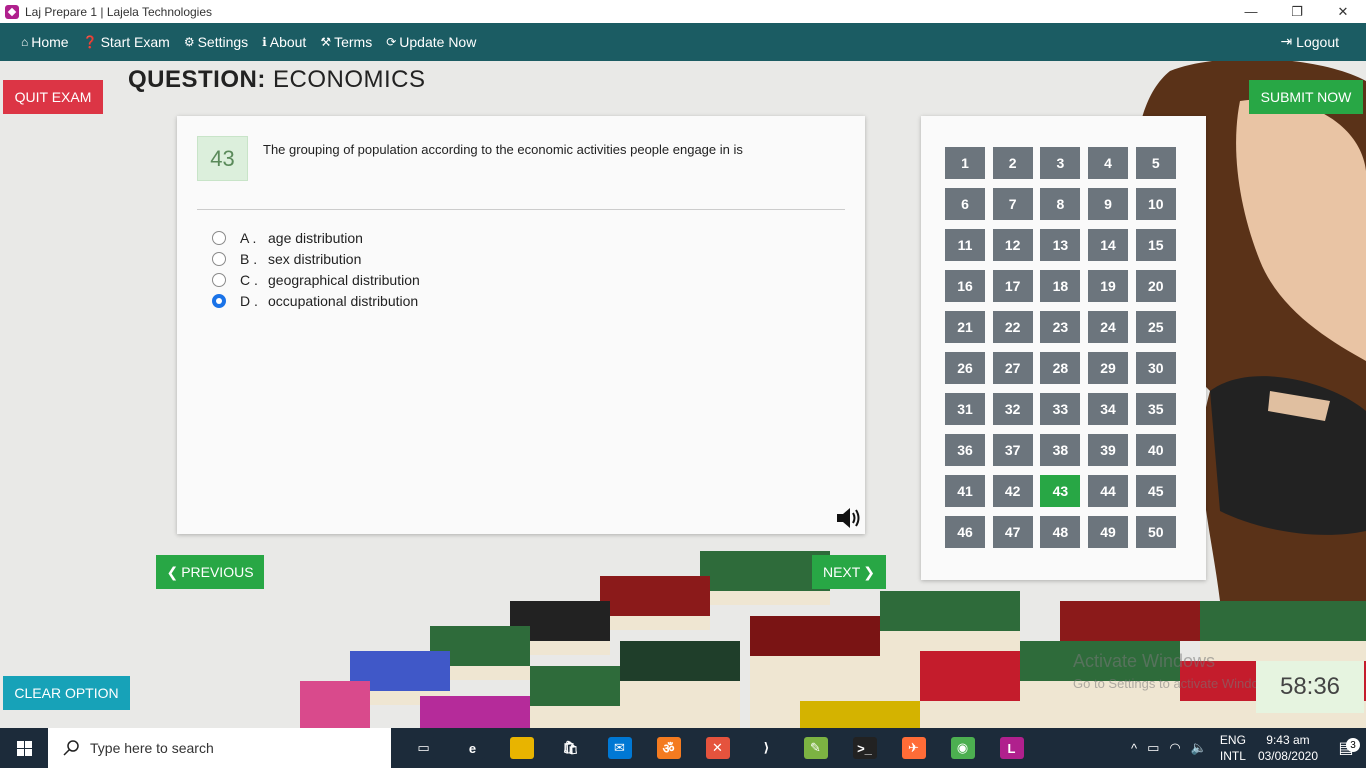 Image resolution: width=1366 pixels, height=768 pixels. Describe the element at coordinates (1012, 409) in the screenshot. I see `question-nav-button-32: 32` at that location.